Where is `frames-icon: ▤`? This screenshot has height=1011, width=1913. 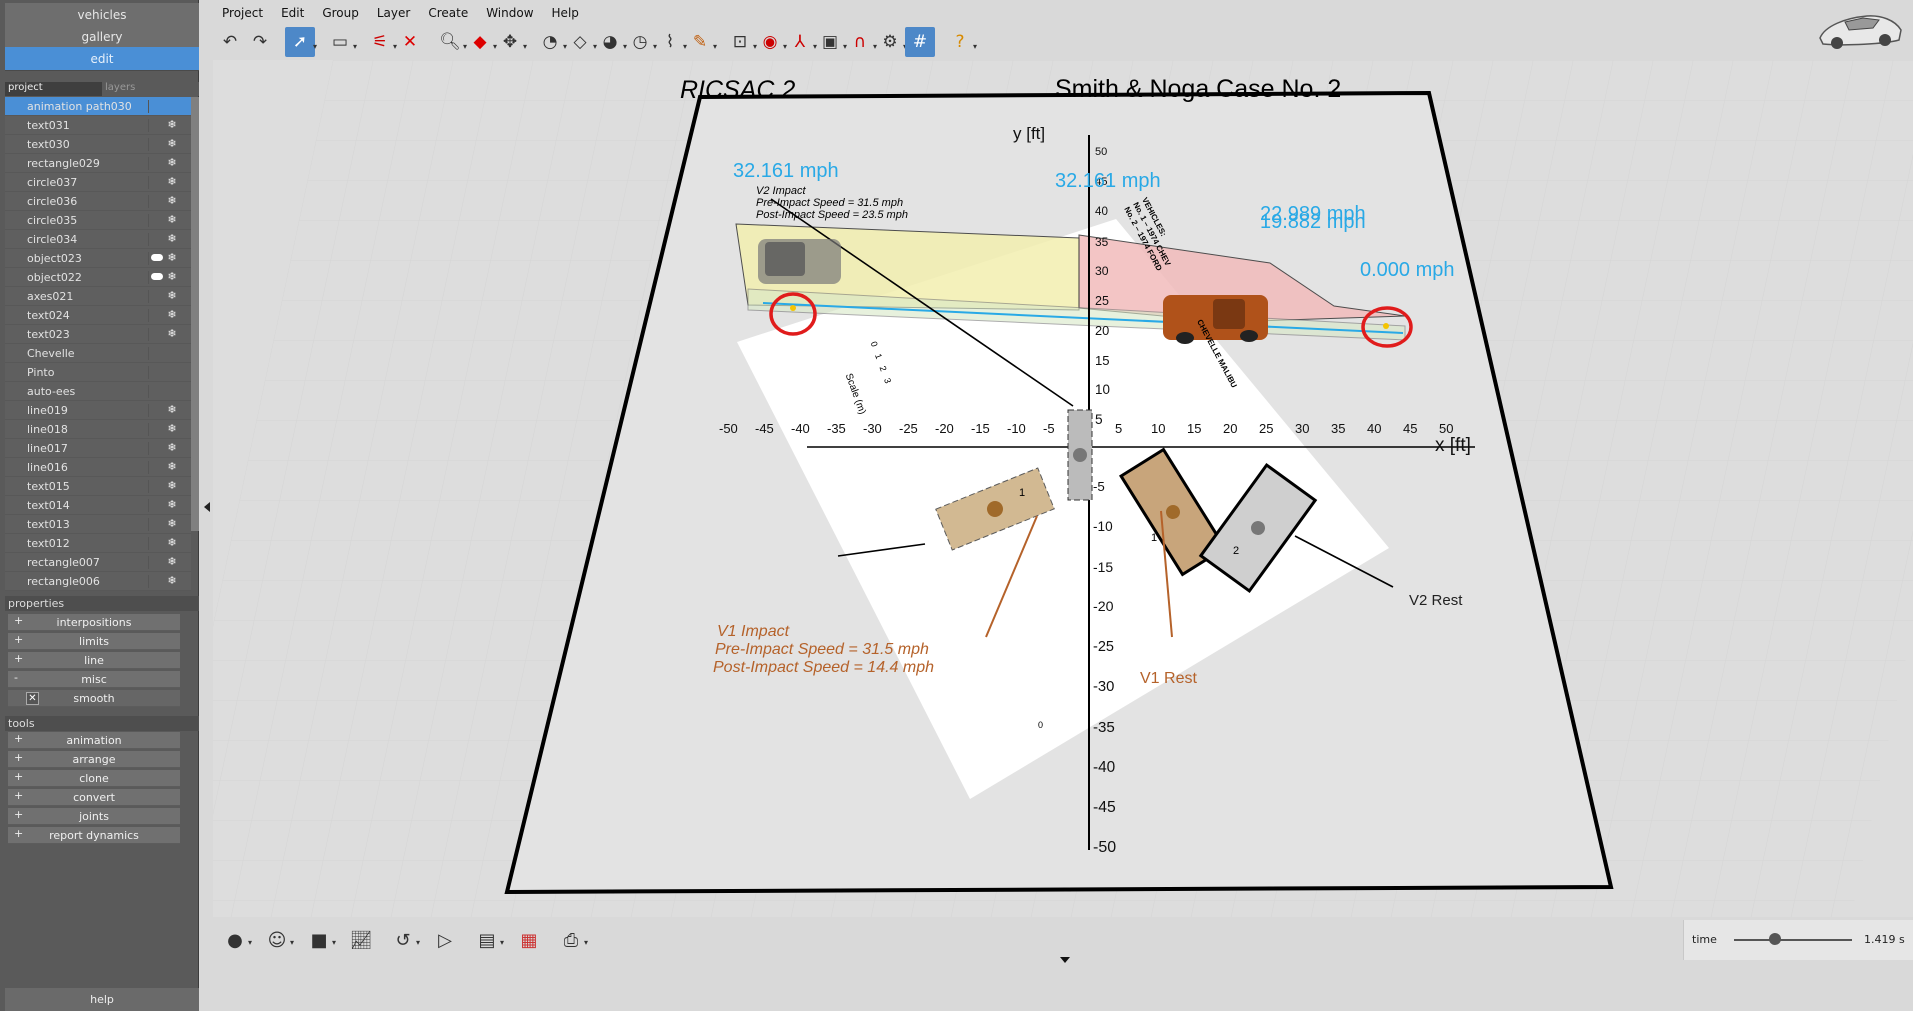
frames-icon: ▤ is located at coordinates (487, 940).